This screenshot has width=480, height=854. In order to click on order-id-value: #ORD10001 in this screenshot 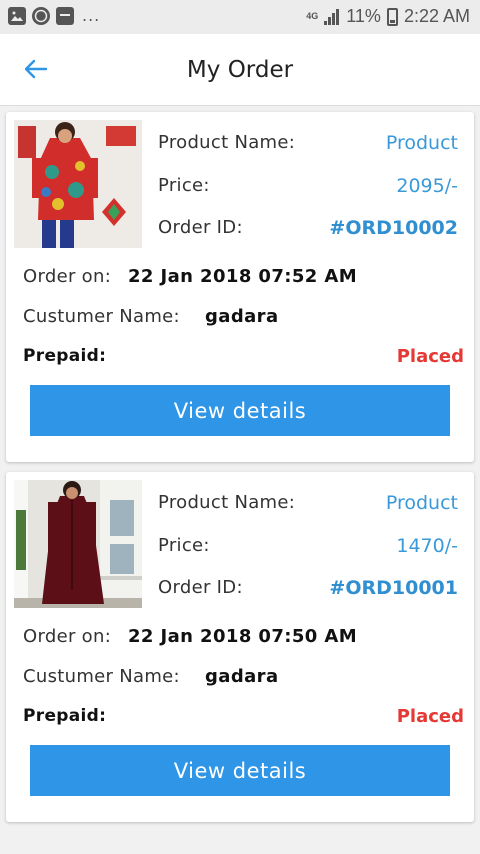, I will do `click(393, 588)`.